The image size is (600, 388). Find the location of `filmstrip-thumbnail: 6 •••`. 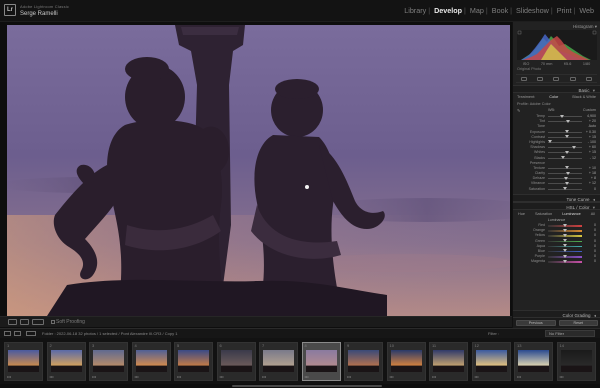

filmstrip-thumbnail: 6 ••• is located at coordinates (236, 361).